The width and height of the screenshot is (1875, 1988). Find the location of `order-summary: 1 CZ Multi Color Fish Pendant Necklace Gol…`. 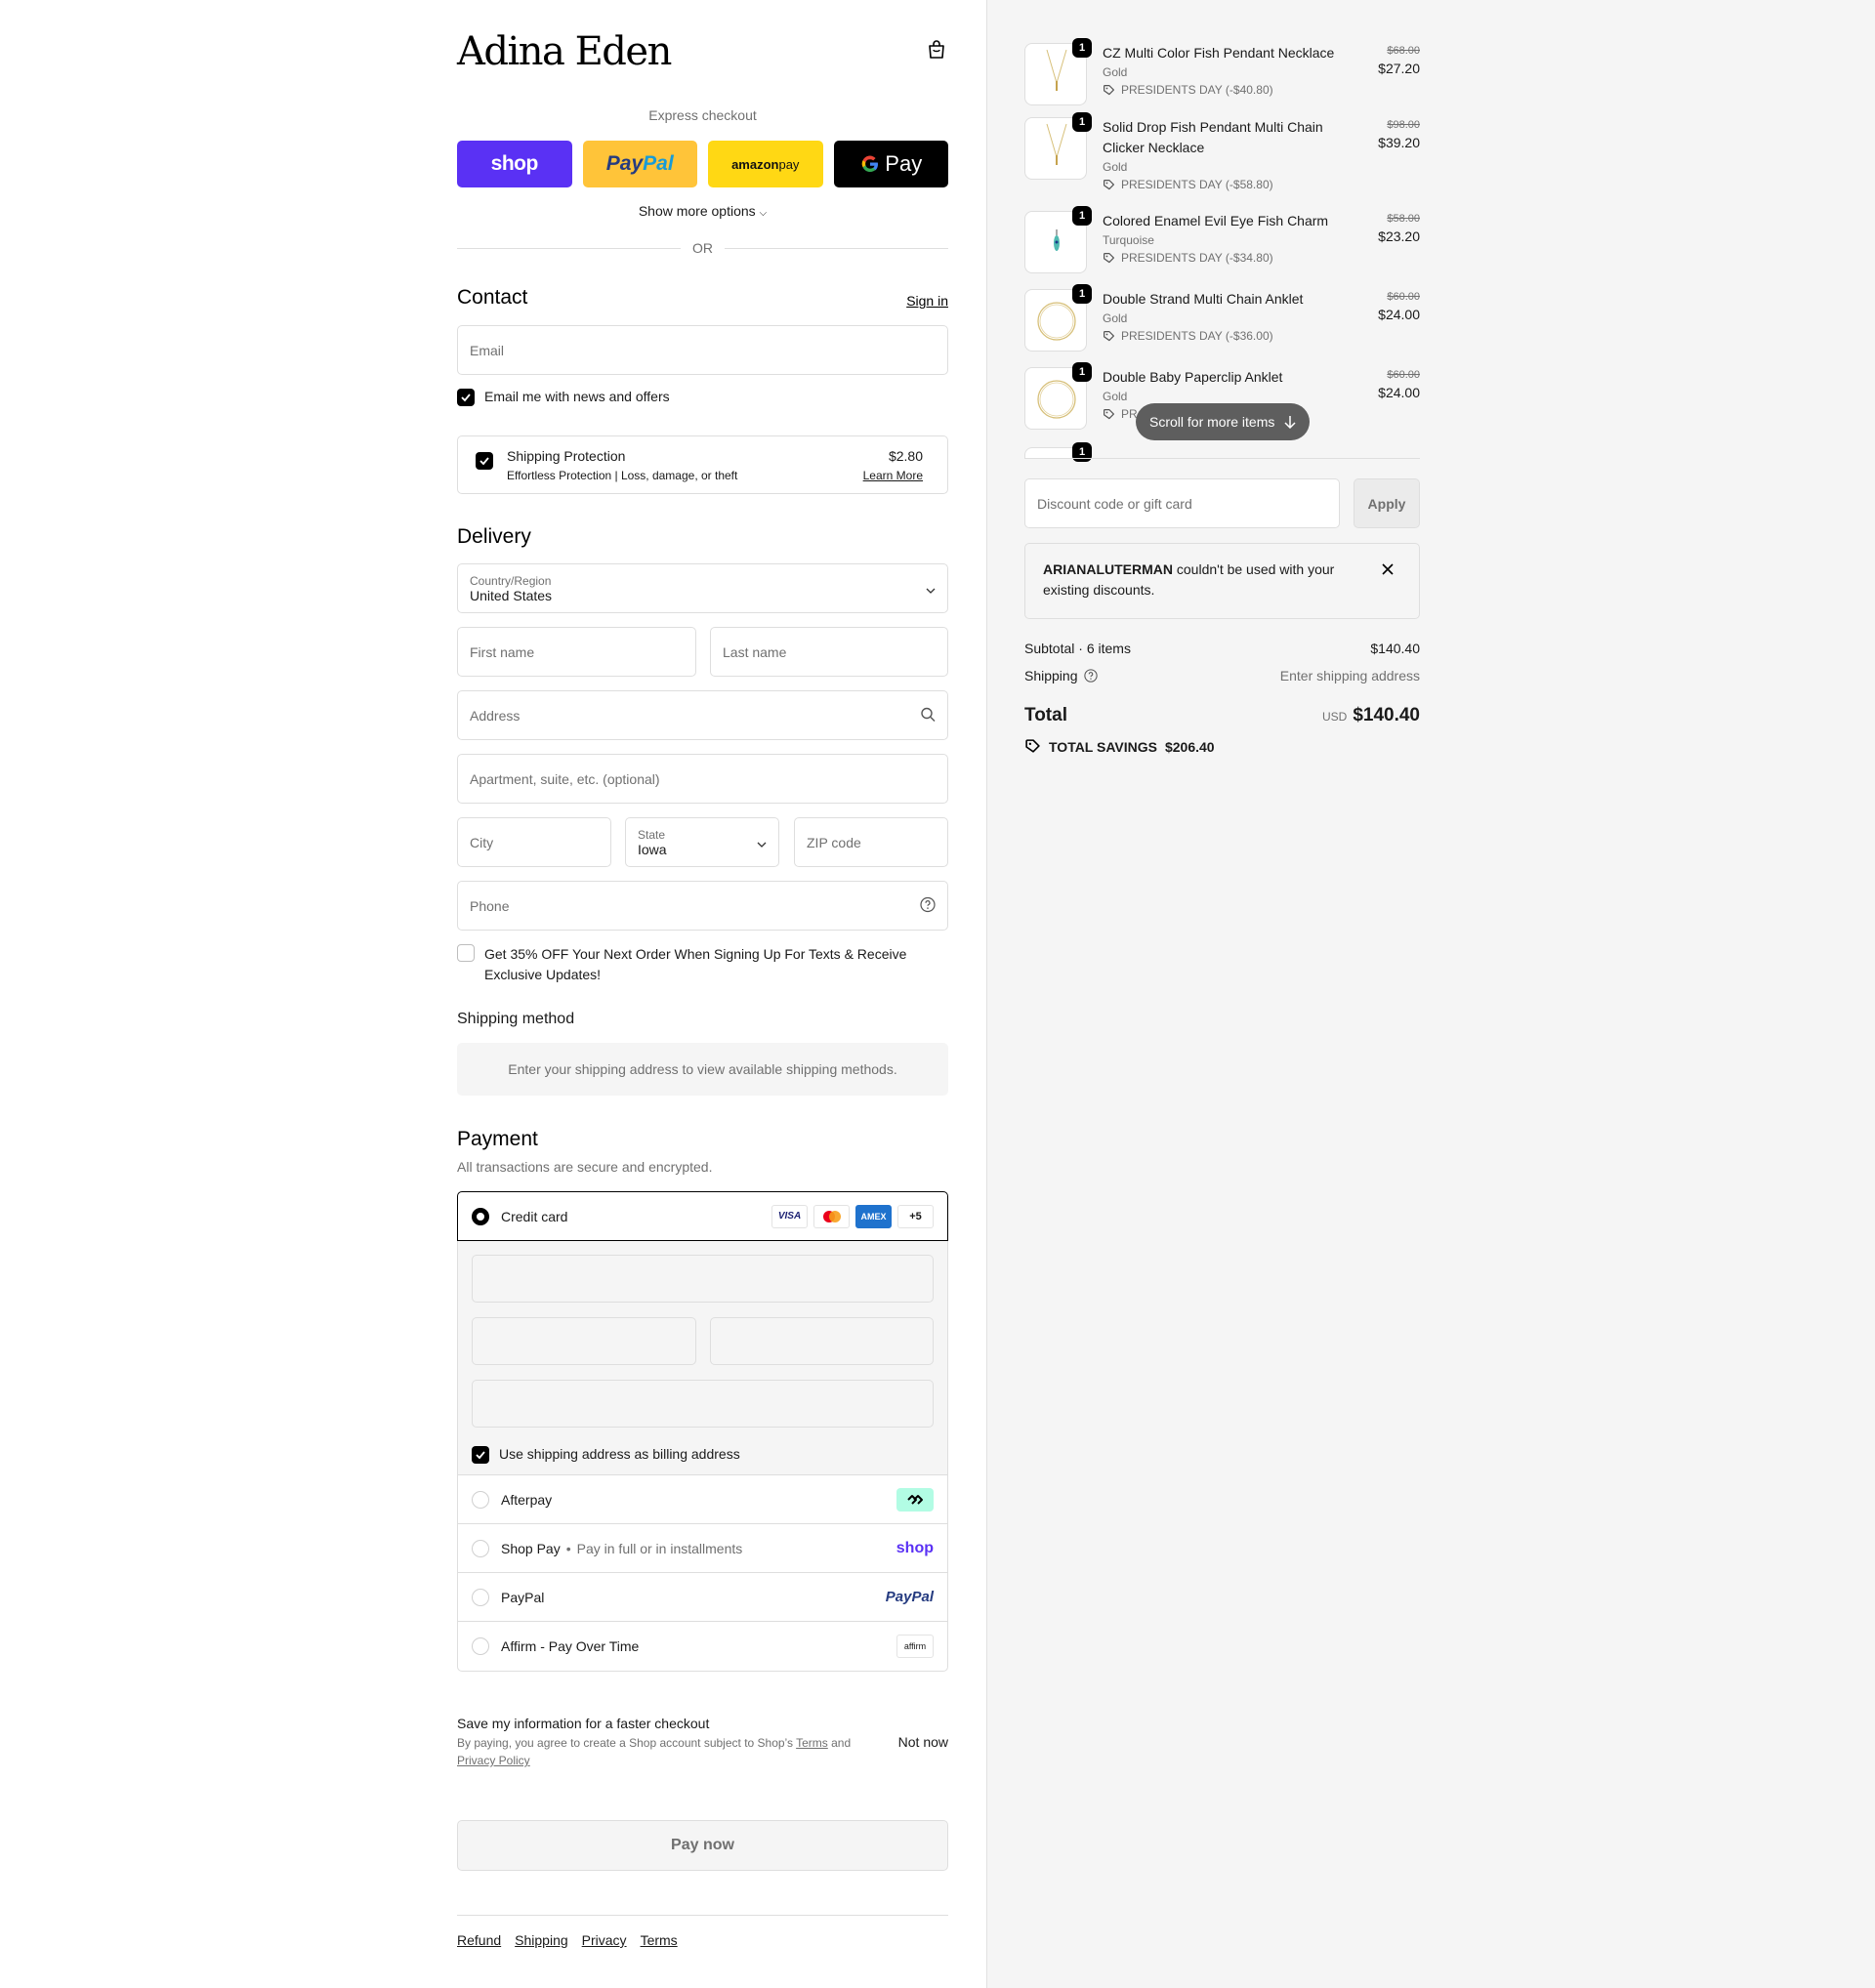

order-summary: 1 CZ Multi Color Fish Pendant Necklace Gol… is located at coordinates (1222, 390).